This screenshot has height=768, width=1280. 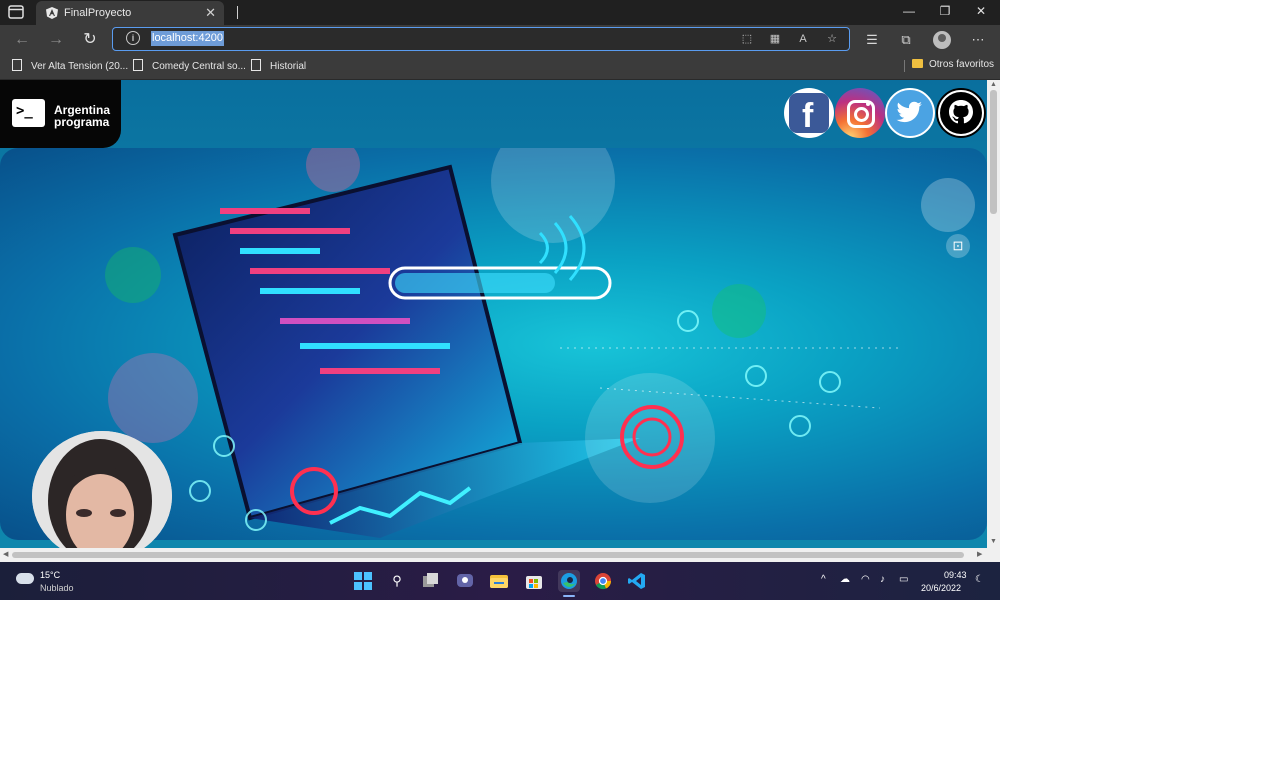 What do you see at coordinates (993, 152) in the screenshot?
I see `vertical-scroll-thumb` at bounding box center [993, 152].